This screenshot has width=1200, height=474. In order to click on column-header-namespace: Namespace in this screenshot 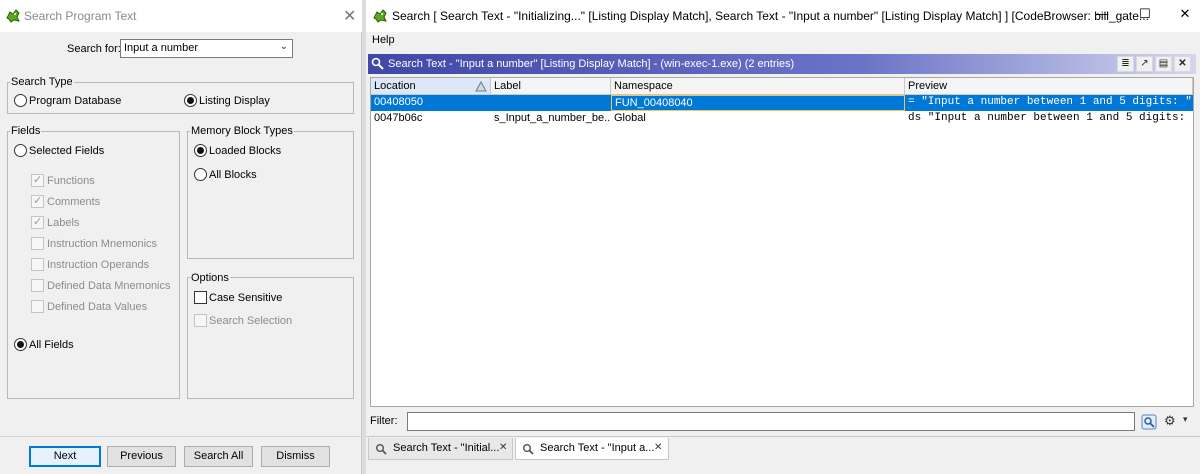, I will do `click(758, 86)`.